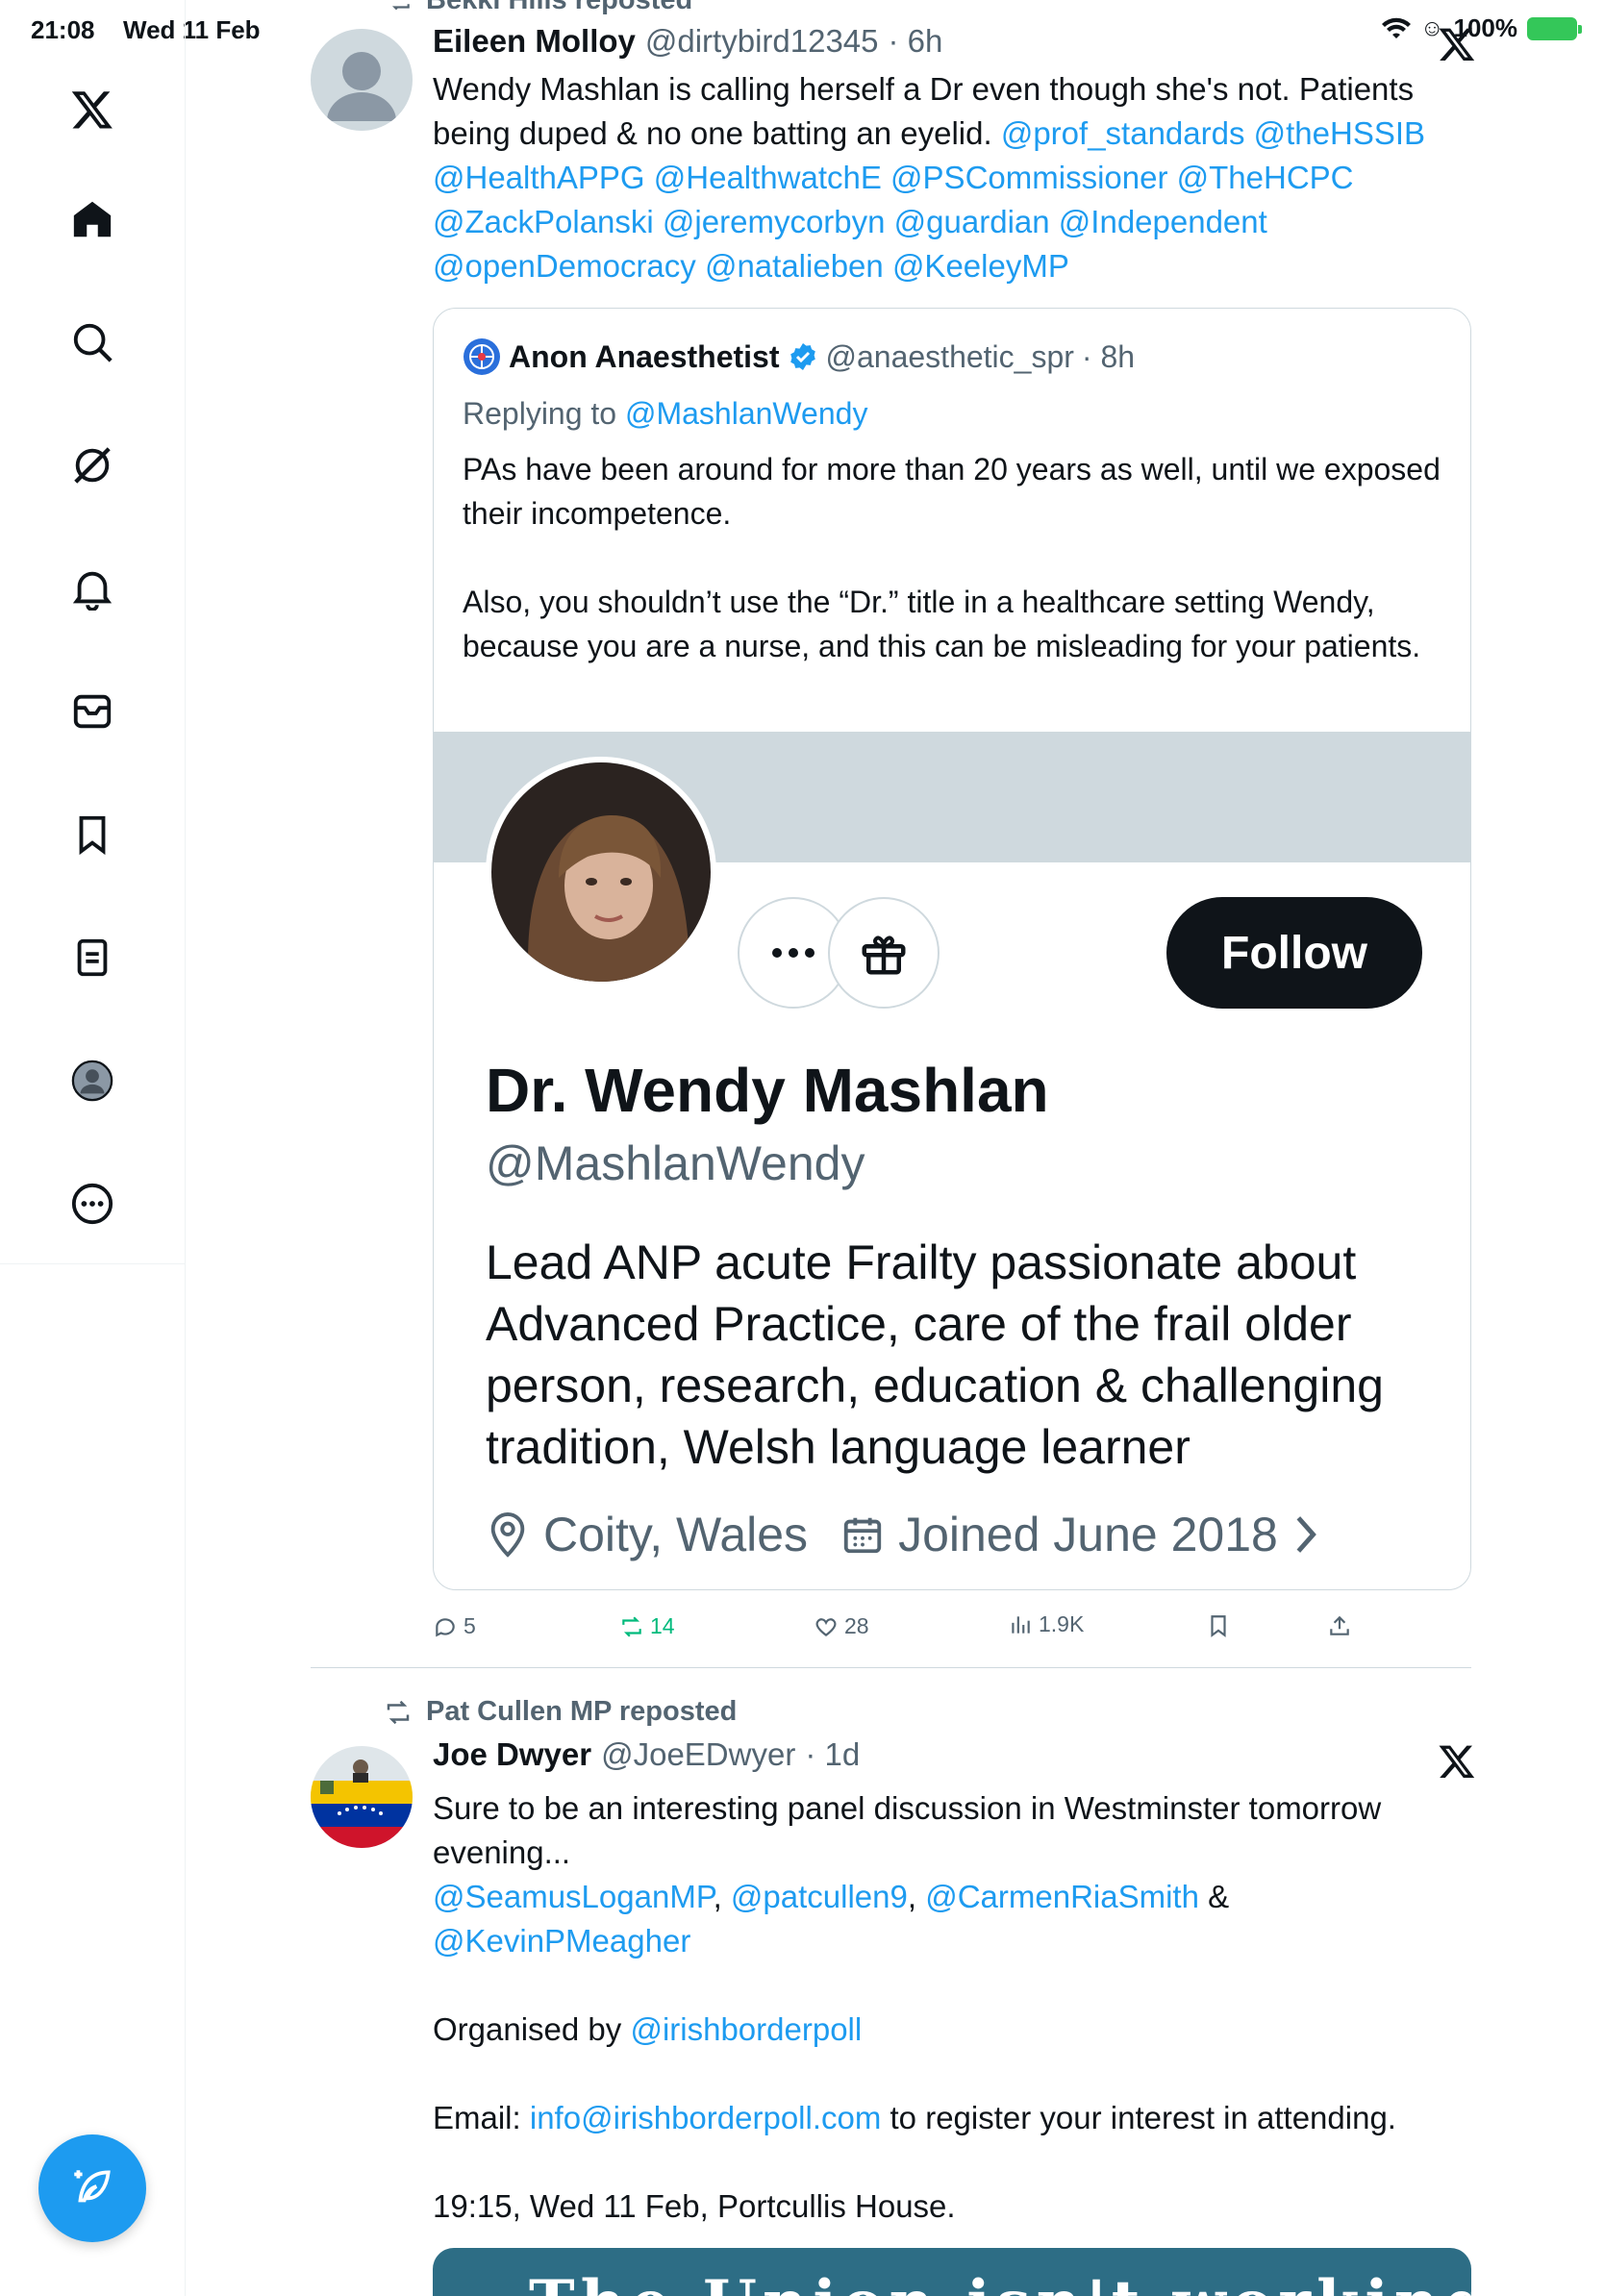 The height and width of the screenshot is (2296, 1604). What do you see at coordinates (507, 1534) in the screenshot?
I see `location-pin-icon` at bounding box center [507, 1534].